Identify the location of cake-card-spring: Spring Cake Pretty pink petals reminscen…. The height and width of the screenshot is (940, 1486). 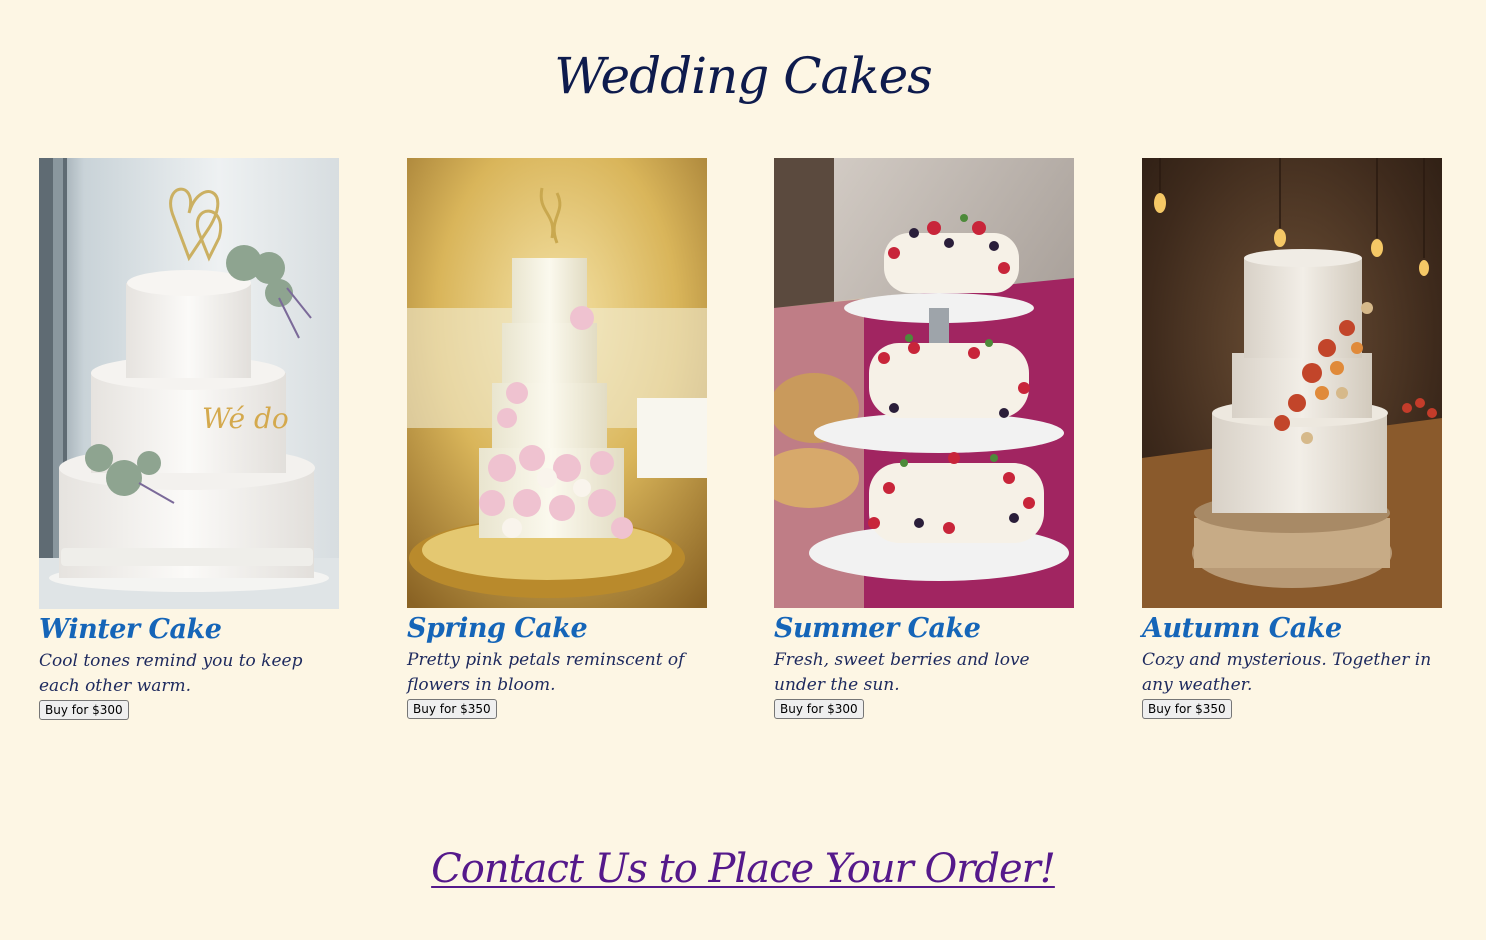
(557, 438).